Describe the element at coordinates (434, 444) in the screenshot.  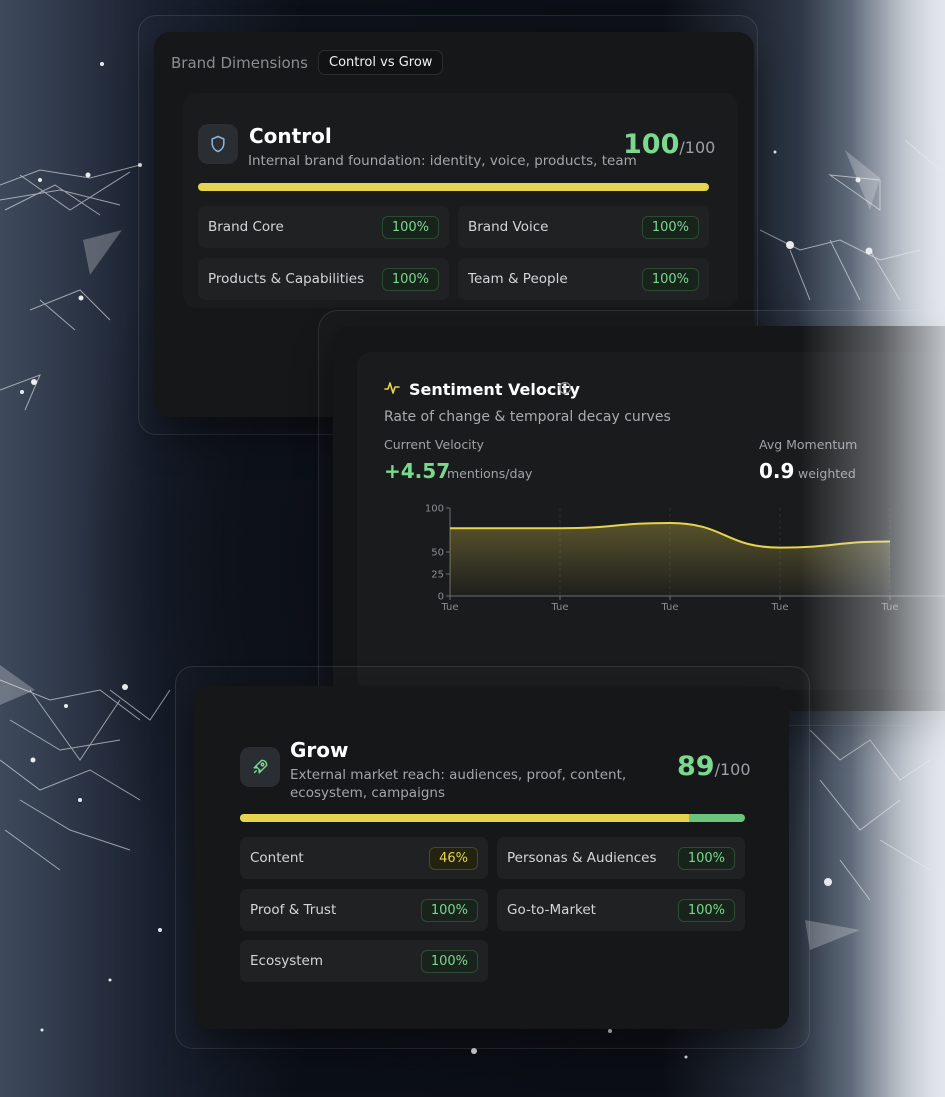
I see `current-velocity-label: Current Velocity` at that location.